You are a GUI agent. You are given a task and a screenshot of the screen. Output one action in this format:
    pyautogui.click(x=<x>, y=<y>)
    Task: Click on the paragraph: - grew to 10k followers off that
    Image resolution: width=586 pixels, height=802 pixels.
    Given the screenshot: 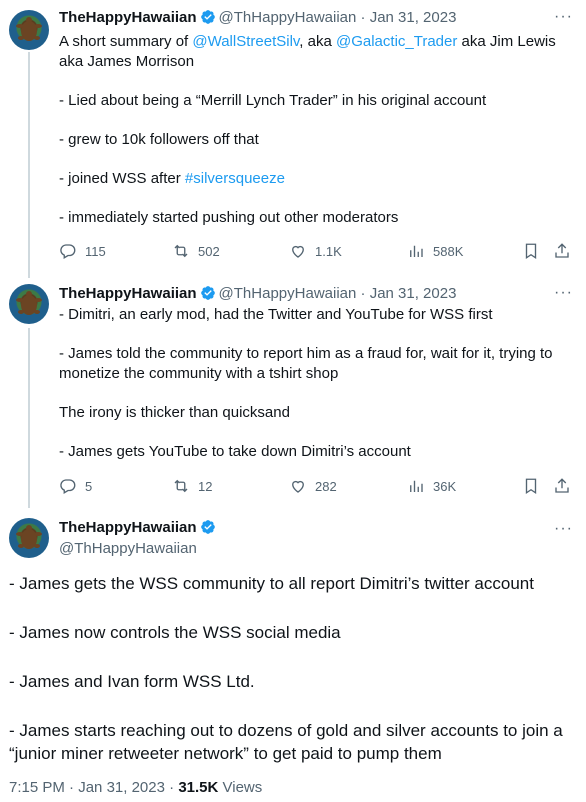 What is the action you would take?
    pyautogui.click(x=159, y=139)
    